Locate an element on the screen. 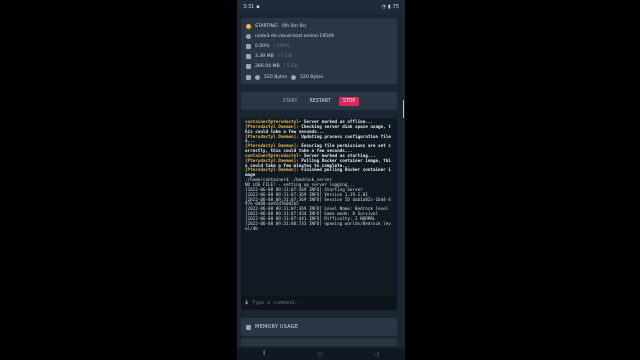 This screenshot has width=640, height=360. network-row: 520 Bytes 520 Bytes is located at coordinates (319, 77).